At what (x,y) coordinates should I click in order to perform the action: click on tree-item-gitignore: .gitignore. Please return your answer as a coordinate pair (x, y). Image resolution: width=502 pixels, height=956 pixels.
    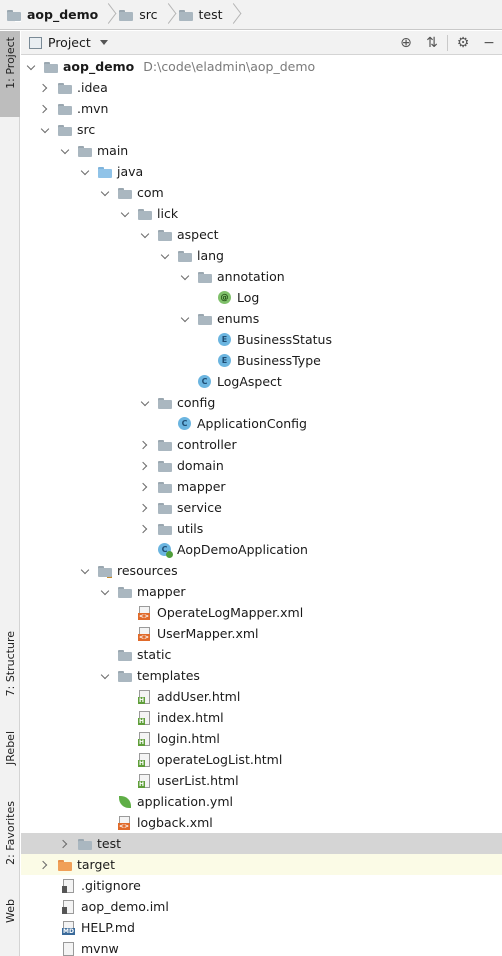
    Looking at the image, I should click on (261, 885).